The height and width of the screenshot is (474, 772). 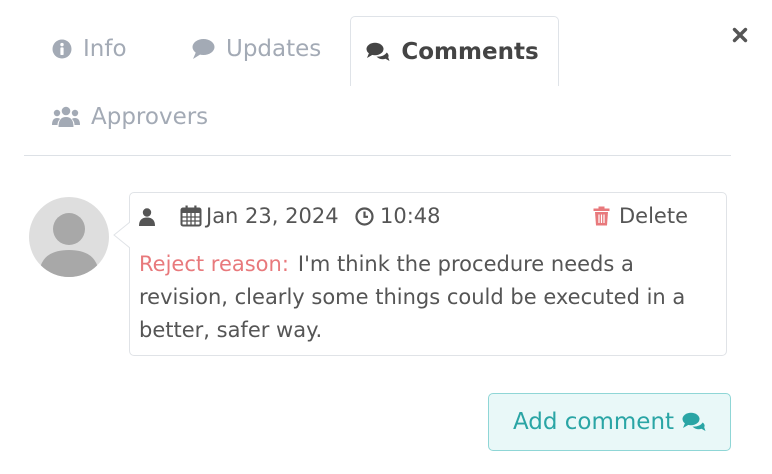 I want to click on avatar, so click(x=69, y=237).